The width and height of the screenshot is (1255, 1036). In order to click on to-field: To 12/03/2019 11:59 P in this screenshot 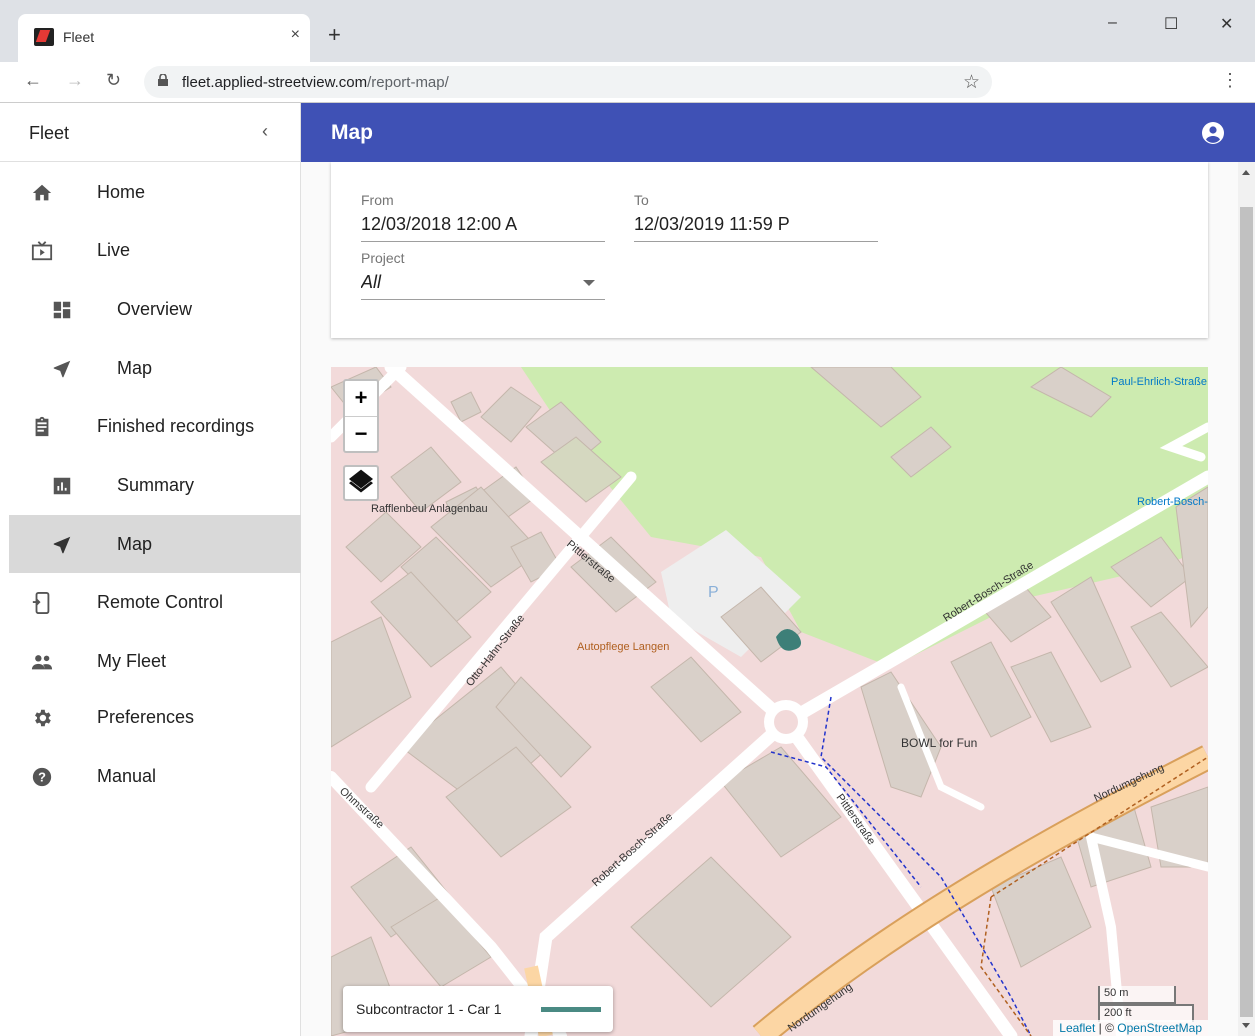, I will do `click(756, 217)`.